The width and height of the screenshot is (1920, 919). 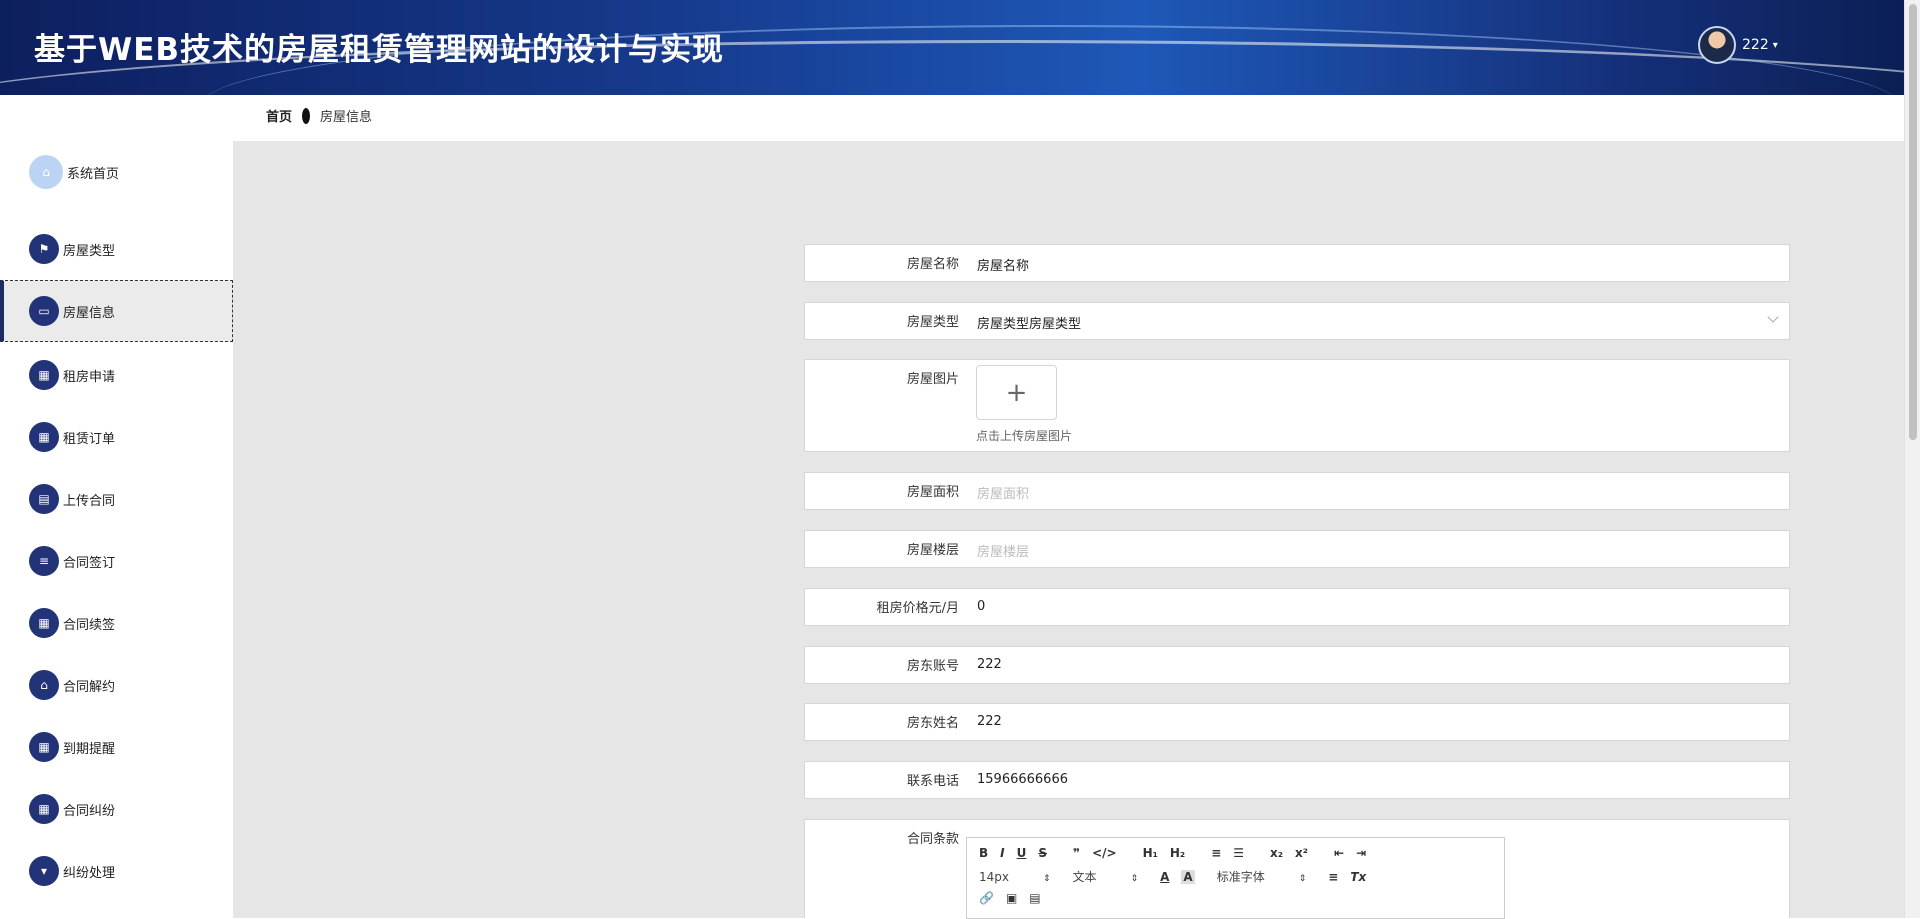 What do you see at coordinates (932, 550) in the screenshot?
I see `house-floor-label: 房屋楼层` at bounding box center [932, 550].